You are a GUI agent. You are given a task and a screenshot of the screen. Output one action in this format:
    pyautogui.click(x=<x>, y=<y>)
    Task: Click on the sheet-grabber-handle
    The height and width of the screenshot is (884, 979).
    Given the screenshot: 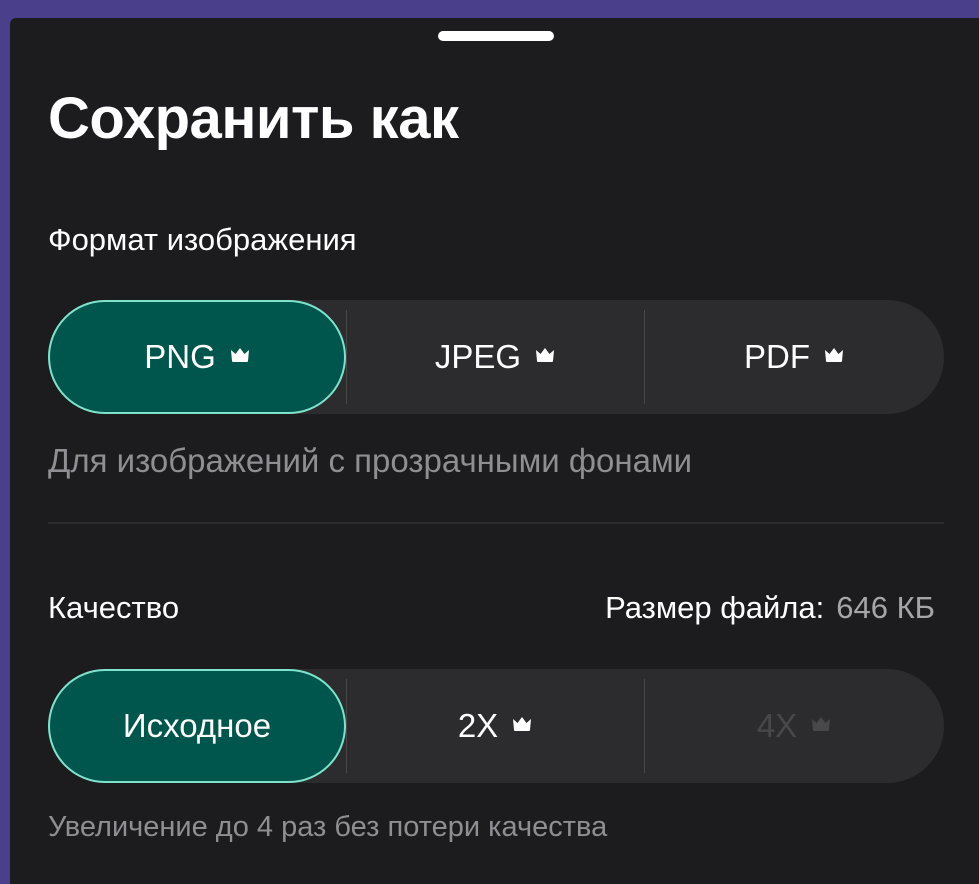 What is the action you would take?
    pyautogui.click(x=496, y=36)
    